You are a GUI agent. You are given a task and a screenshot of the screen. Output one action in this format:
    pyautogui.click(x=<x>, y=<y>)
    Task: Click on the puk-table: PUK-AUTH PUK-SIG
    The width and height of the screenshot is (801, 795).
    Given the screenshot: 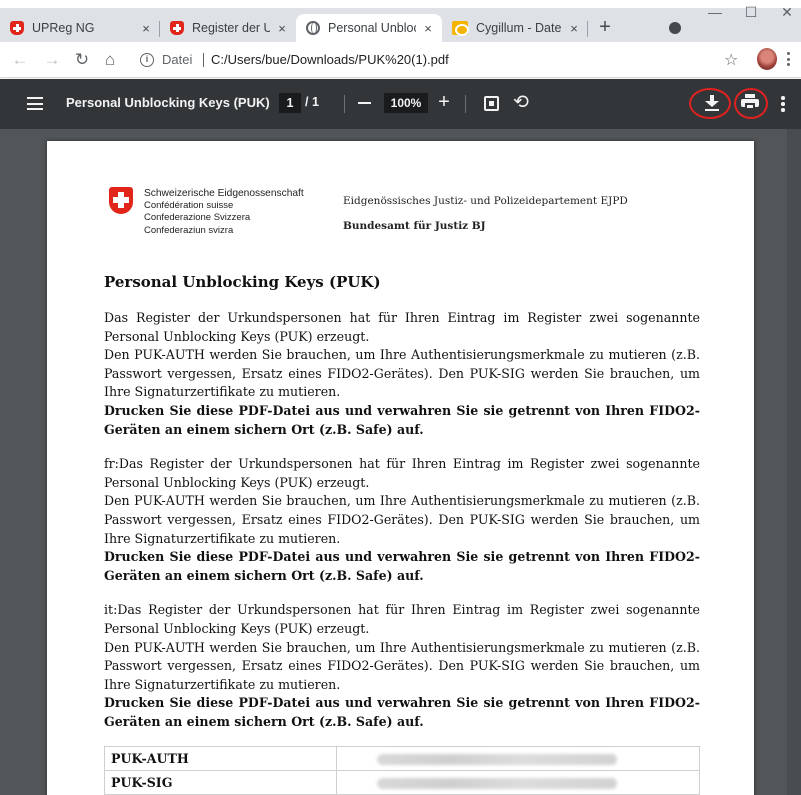 What is the action you would take?
    pyautogui.click(x=402, y=770)
    